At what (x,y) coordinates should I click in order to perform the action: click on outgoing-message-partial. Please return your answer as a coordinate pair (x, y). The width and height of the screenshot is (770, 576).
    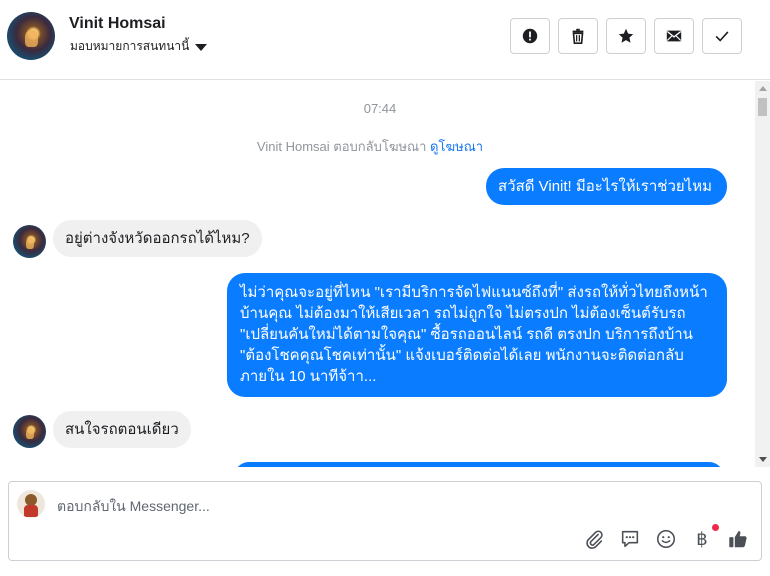
    Looking at the image, I should click on (479, 464).